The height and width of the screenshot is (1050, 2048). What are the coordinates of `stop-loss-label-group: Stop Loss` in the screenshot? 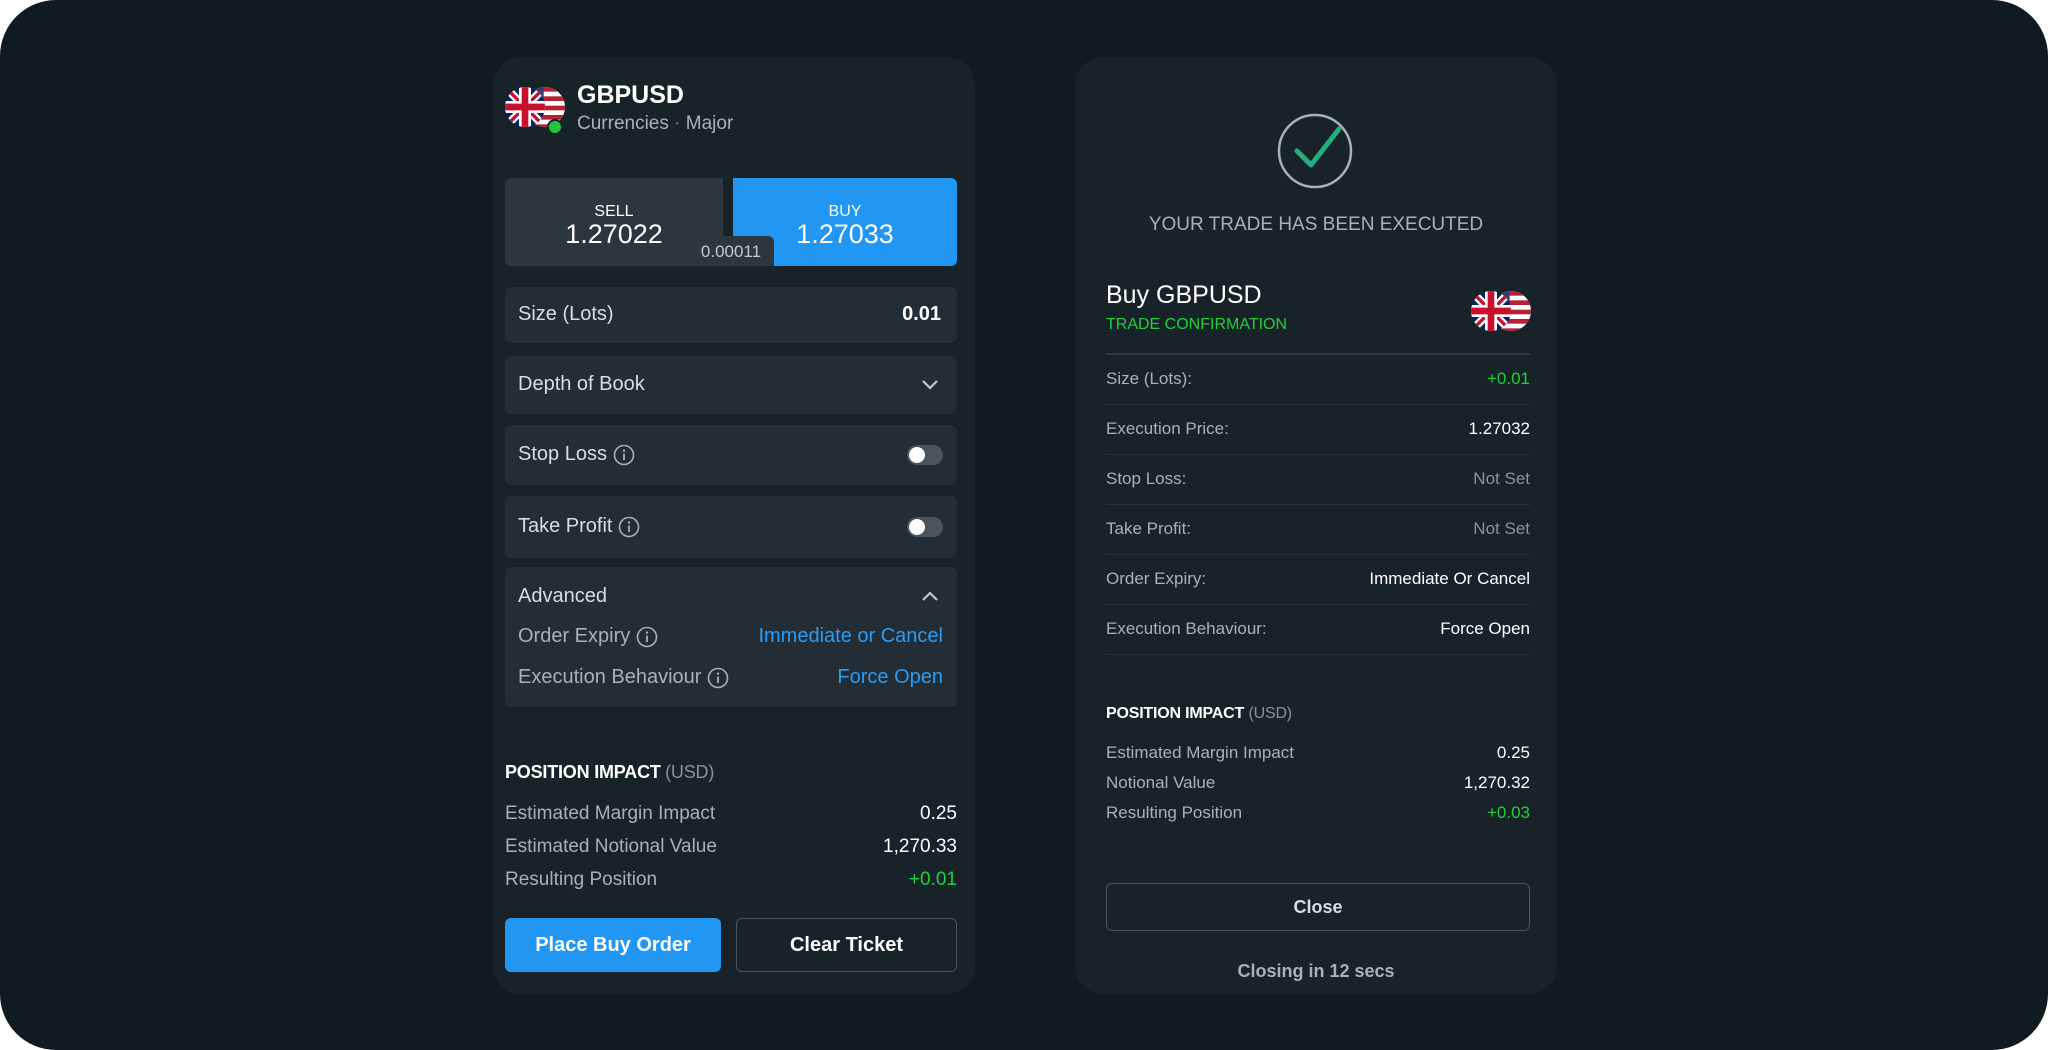 It's located at (576, 454).